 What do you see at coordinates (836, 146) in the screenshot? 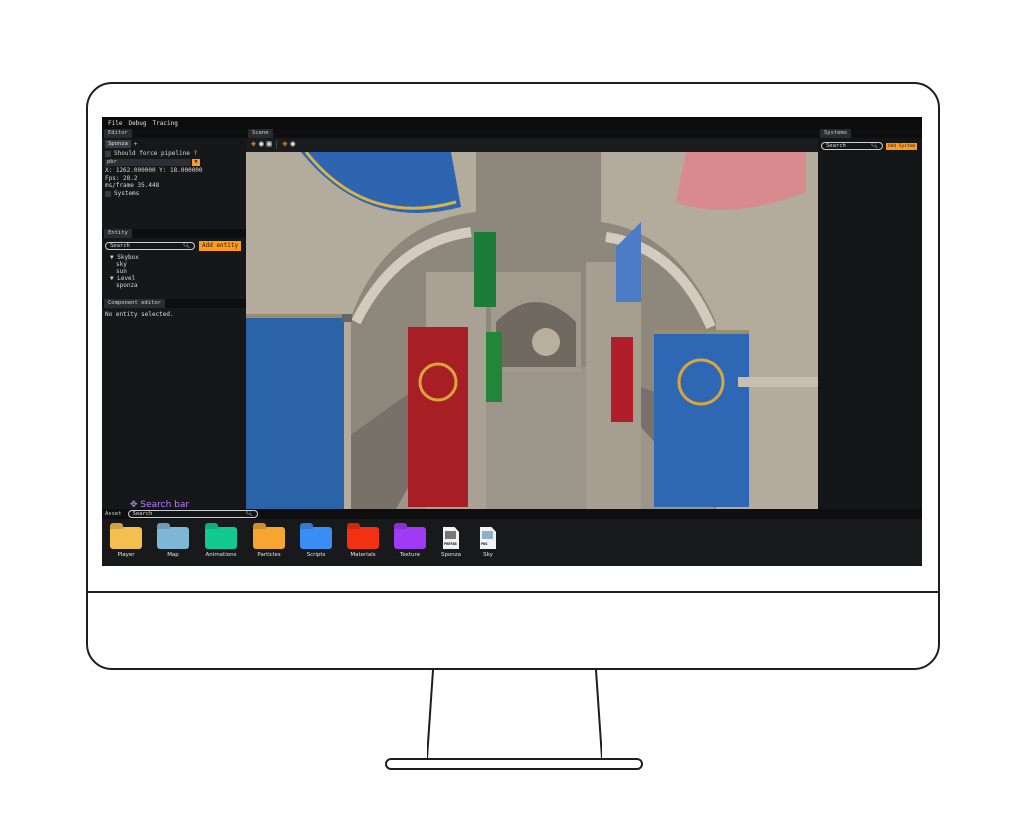
I see `systems-search-placeholder: Search` at bounding box center [836, 146].